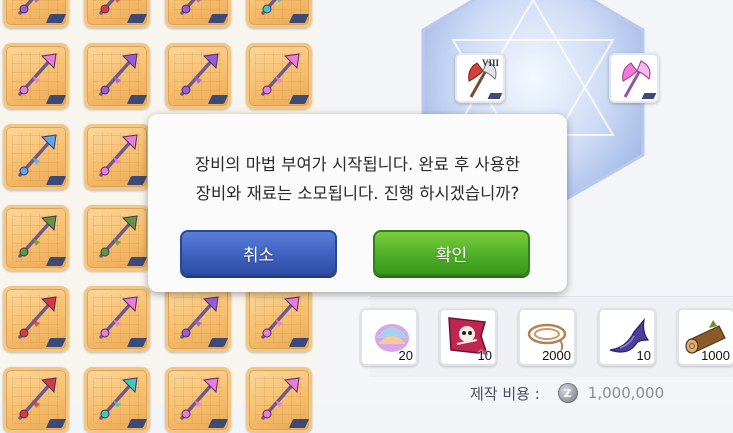 This screenshot has height=433, width=733. Describe the element at coordinates (468, 337) in the screenshot. I see `material-slot-pirate-flag: 10` at that location.